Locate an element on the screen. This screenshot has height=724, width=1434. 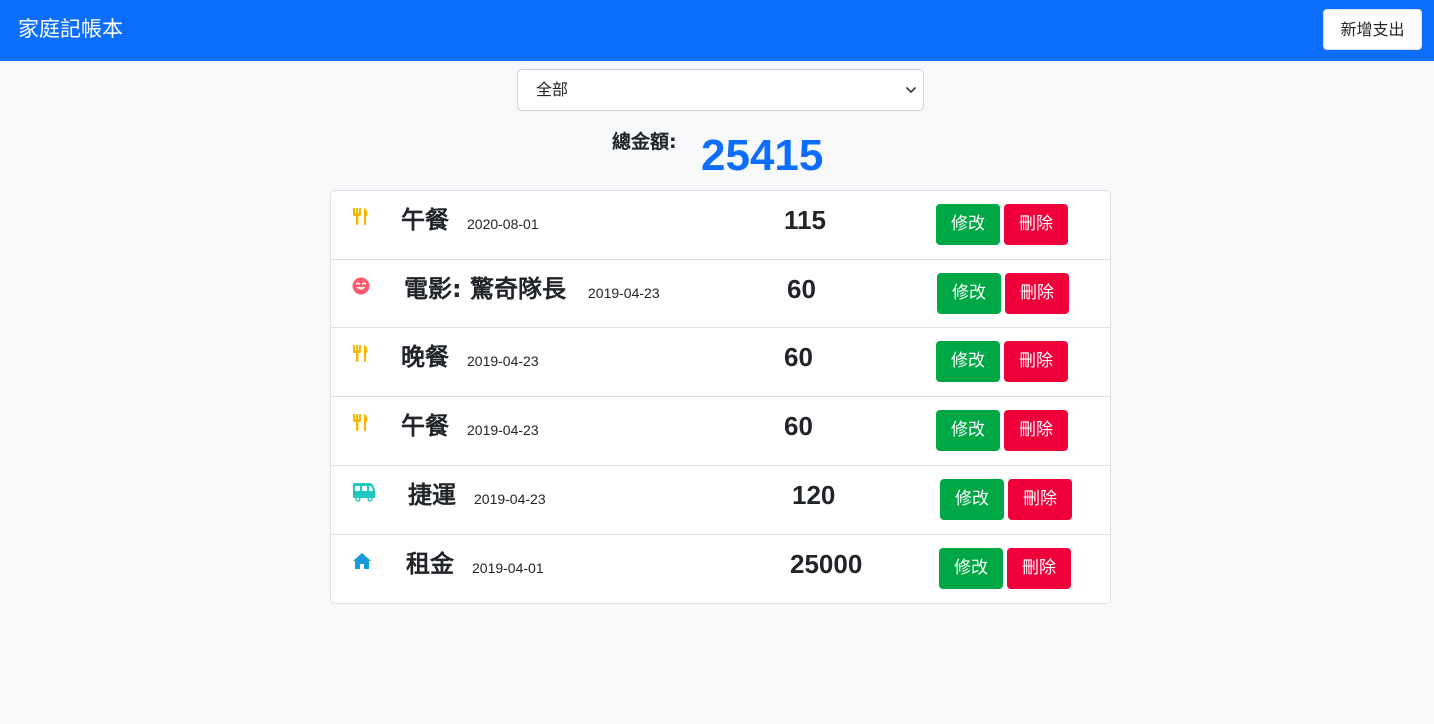
expense-name: 捷運 is located at coordinates (432, 495).